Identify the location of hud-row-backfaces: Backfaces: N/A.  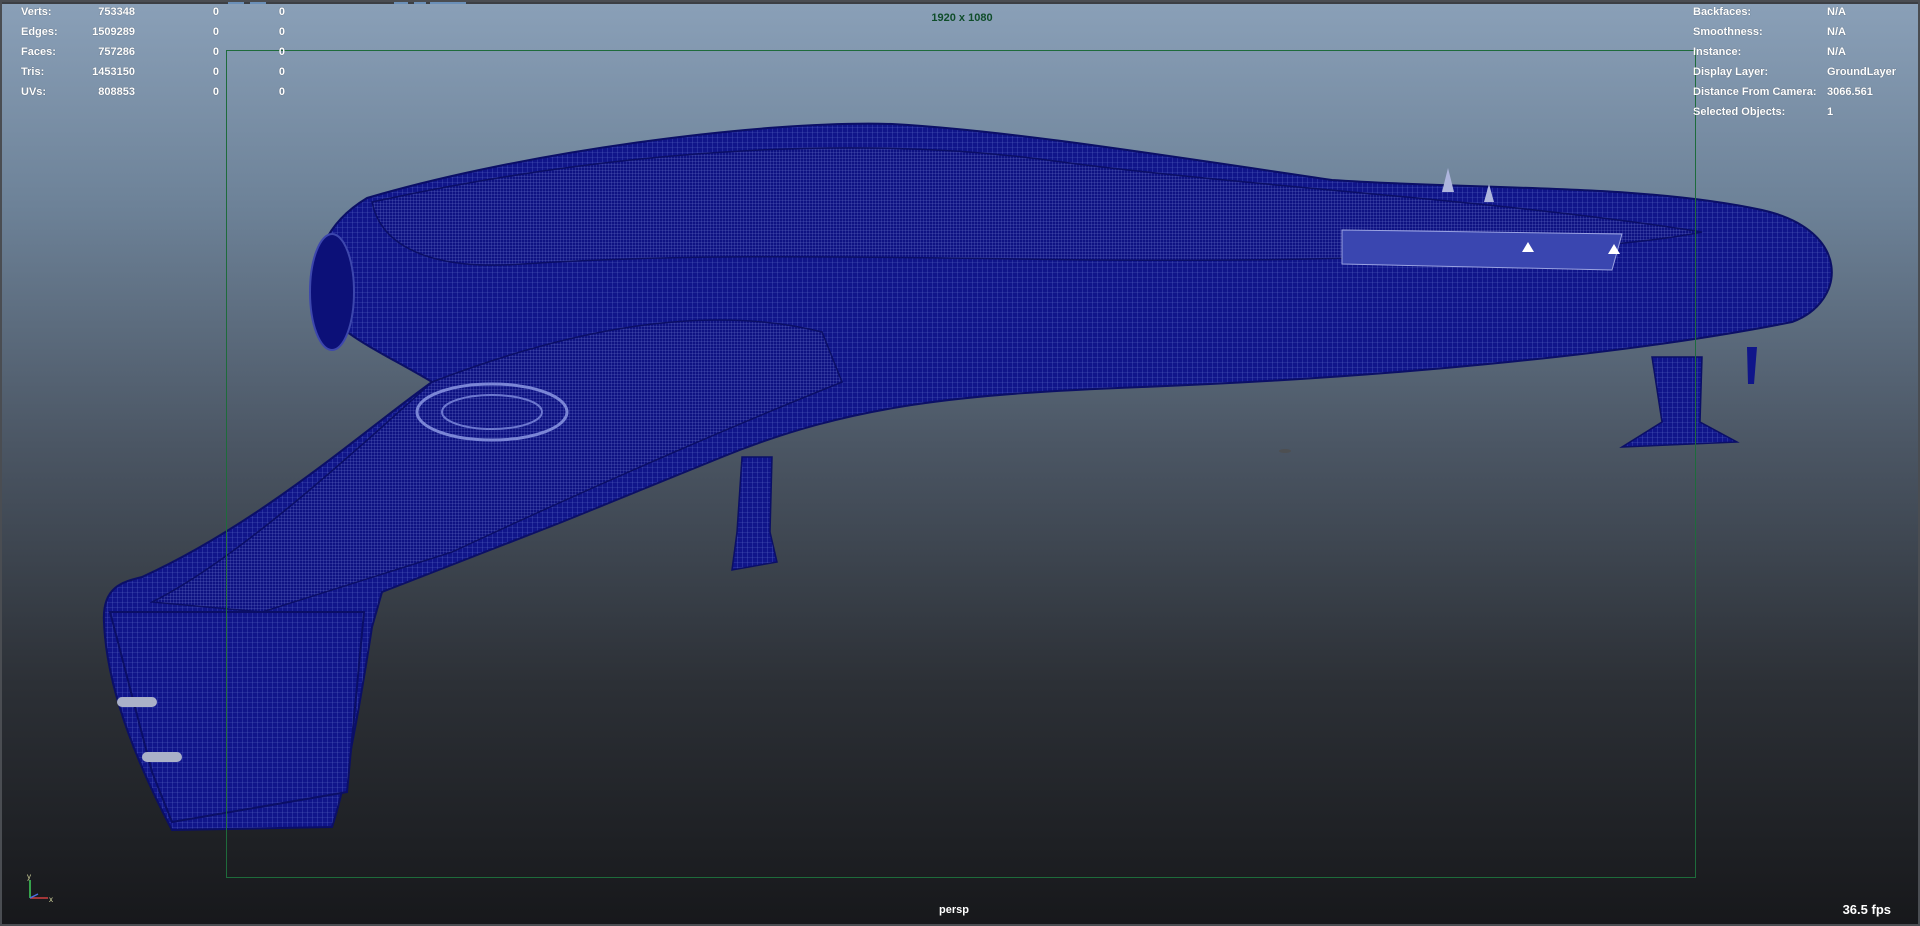
(1805, 12).